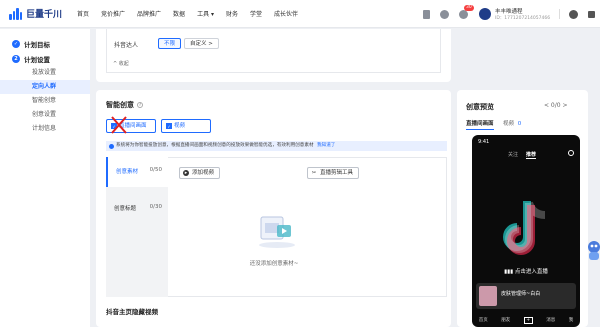 The image size is (600, 327). I want to click on main-nav: 首页 竞价推广 品牌推广 数据 工具 ▾ 财务 学堂 成长伙伴, so click(187, 13).